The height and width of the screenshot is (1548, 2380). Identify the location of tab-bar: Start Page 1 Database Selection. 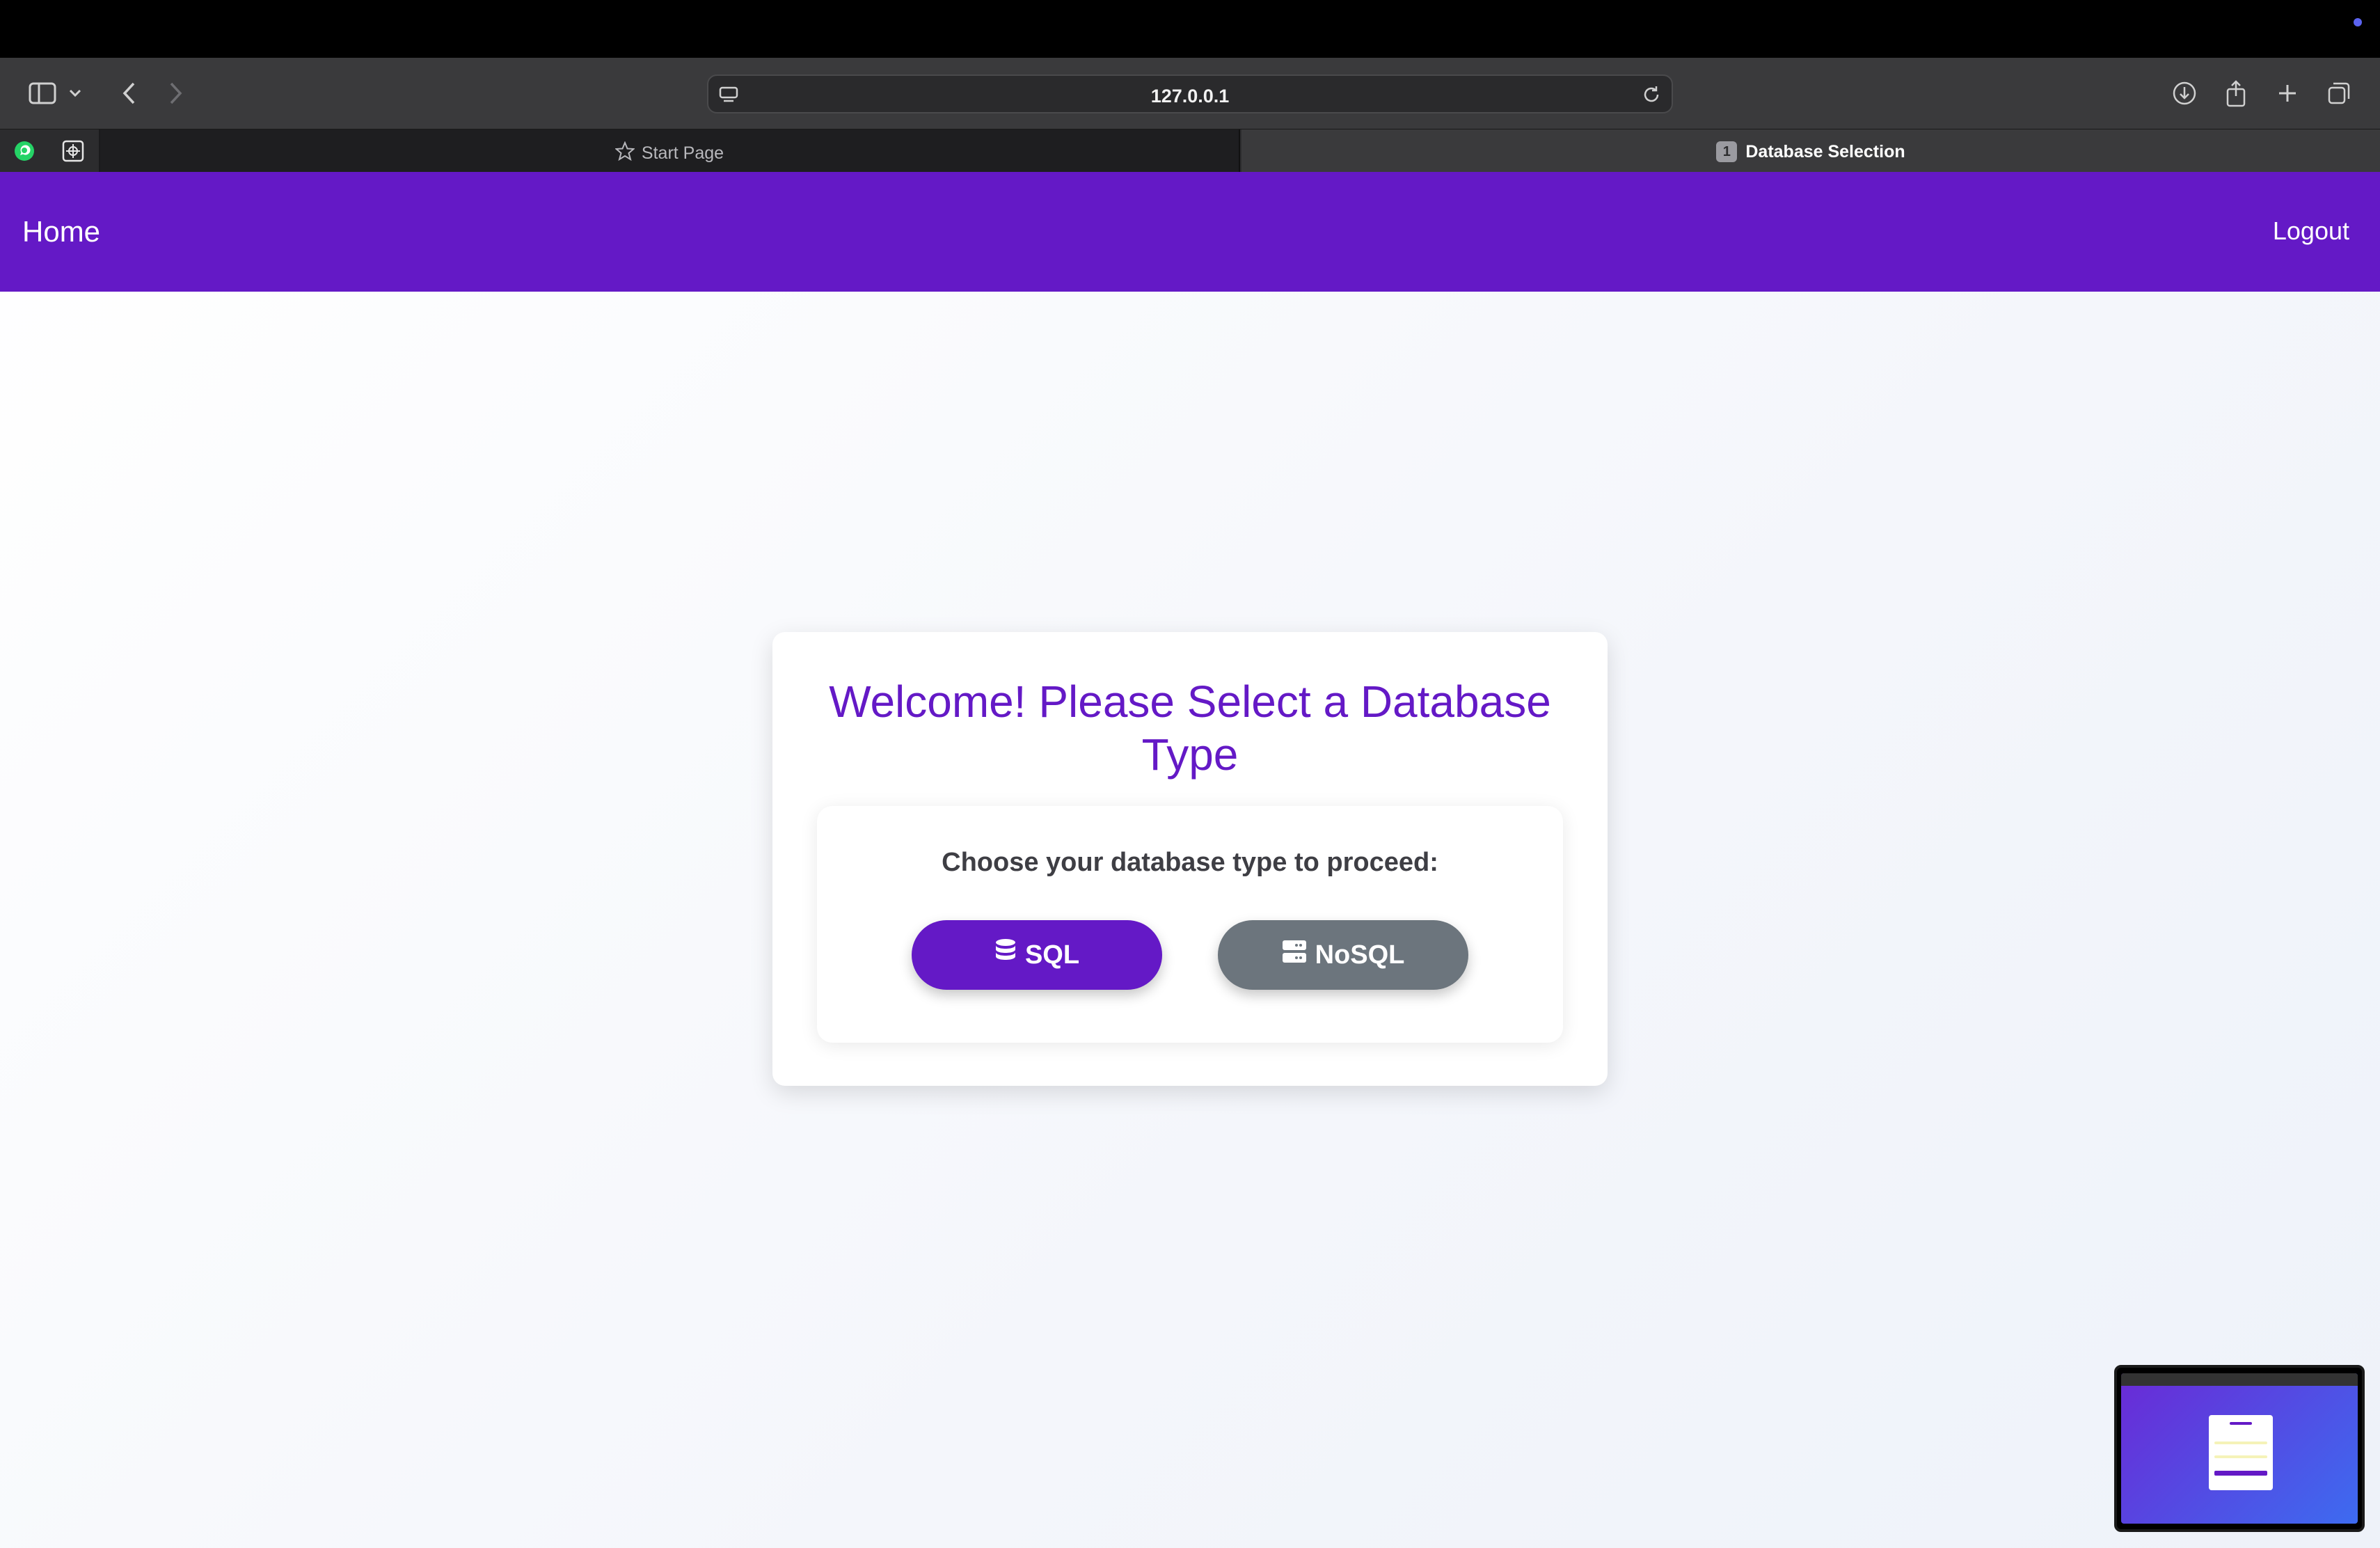
(1190, 151).